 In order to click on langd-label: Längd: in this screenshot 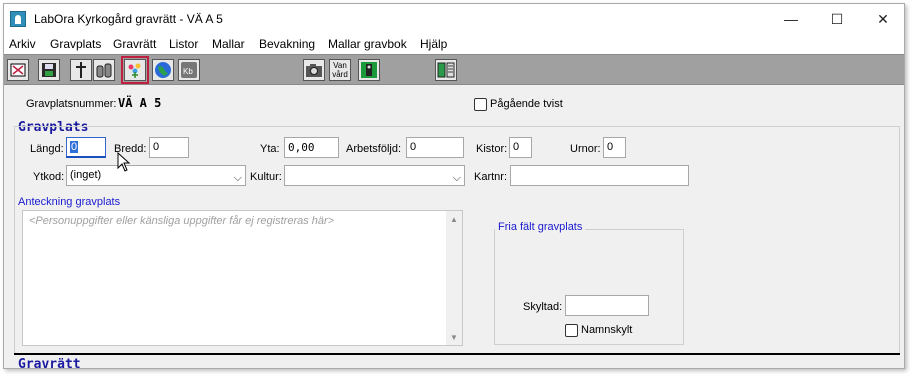, I will do `click(47, 149)`.